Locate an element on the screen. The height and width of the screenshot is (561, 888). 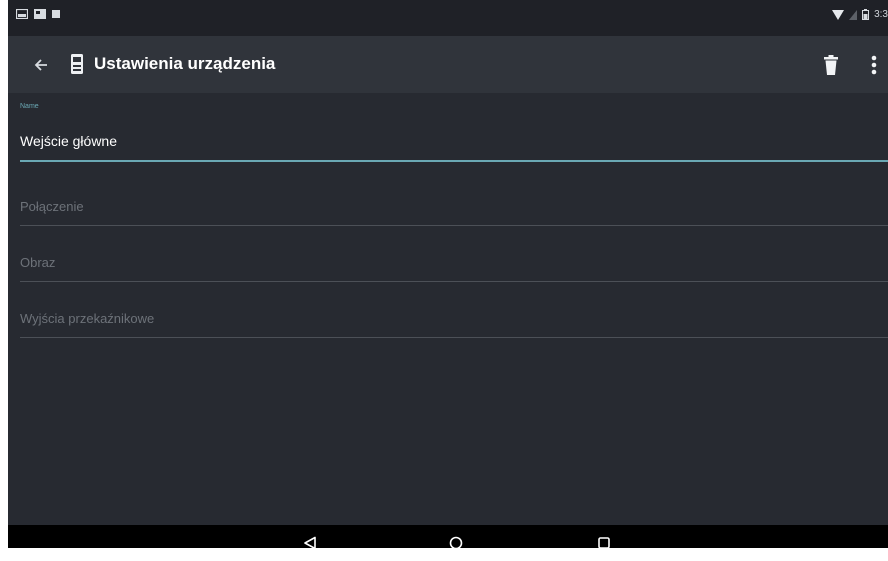
name-field: Name is located at coordinates (454, 132).